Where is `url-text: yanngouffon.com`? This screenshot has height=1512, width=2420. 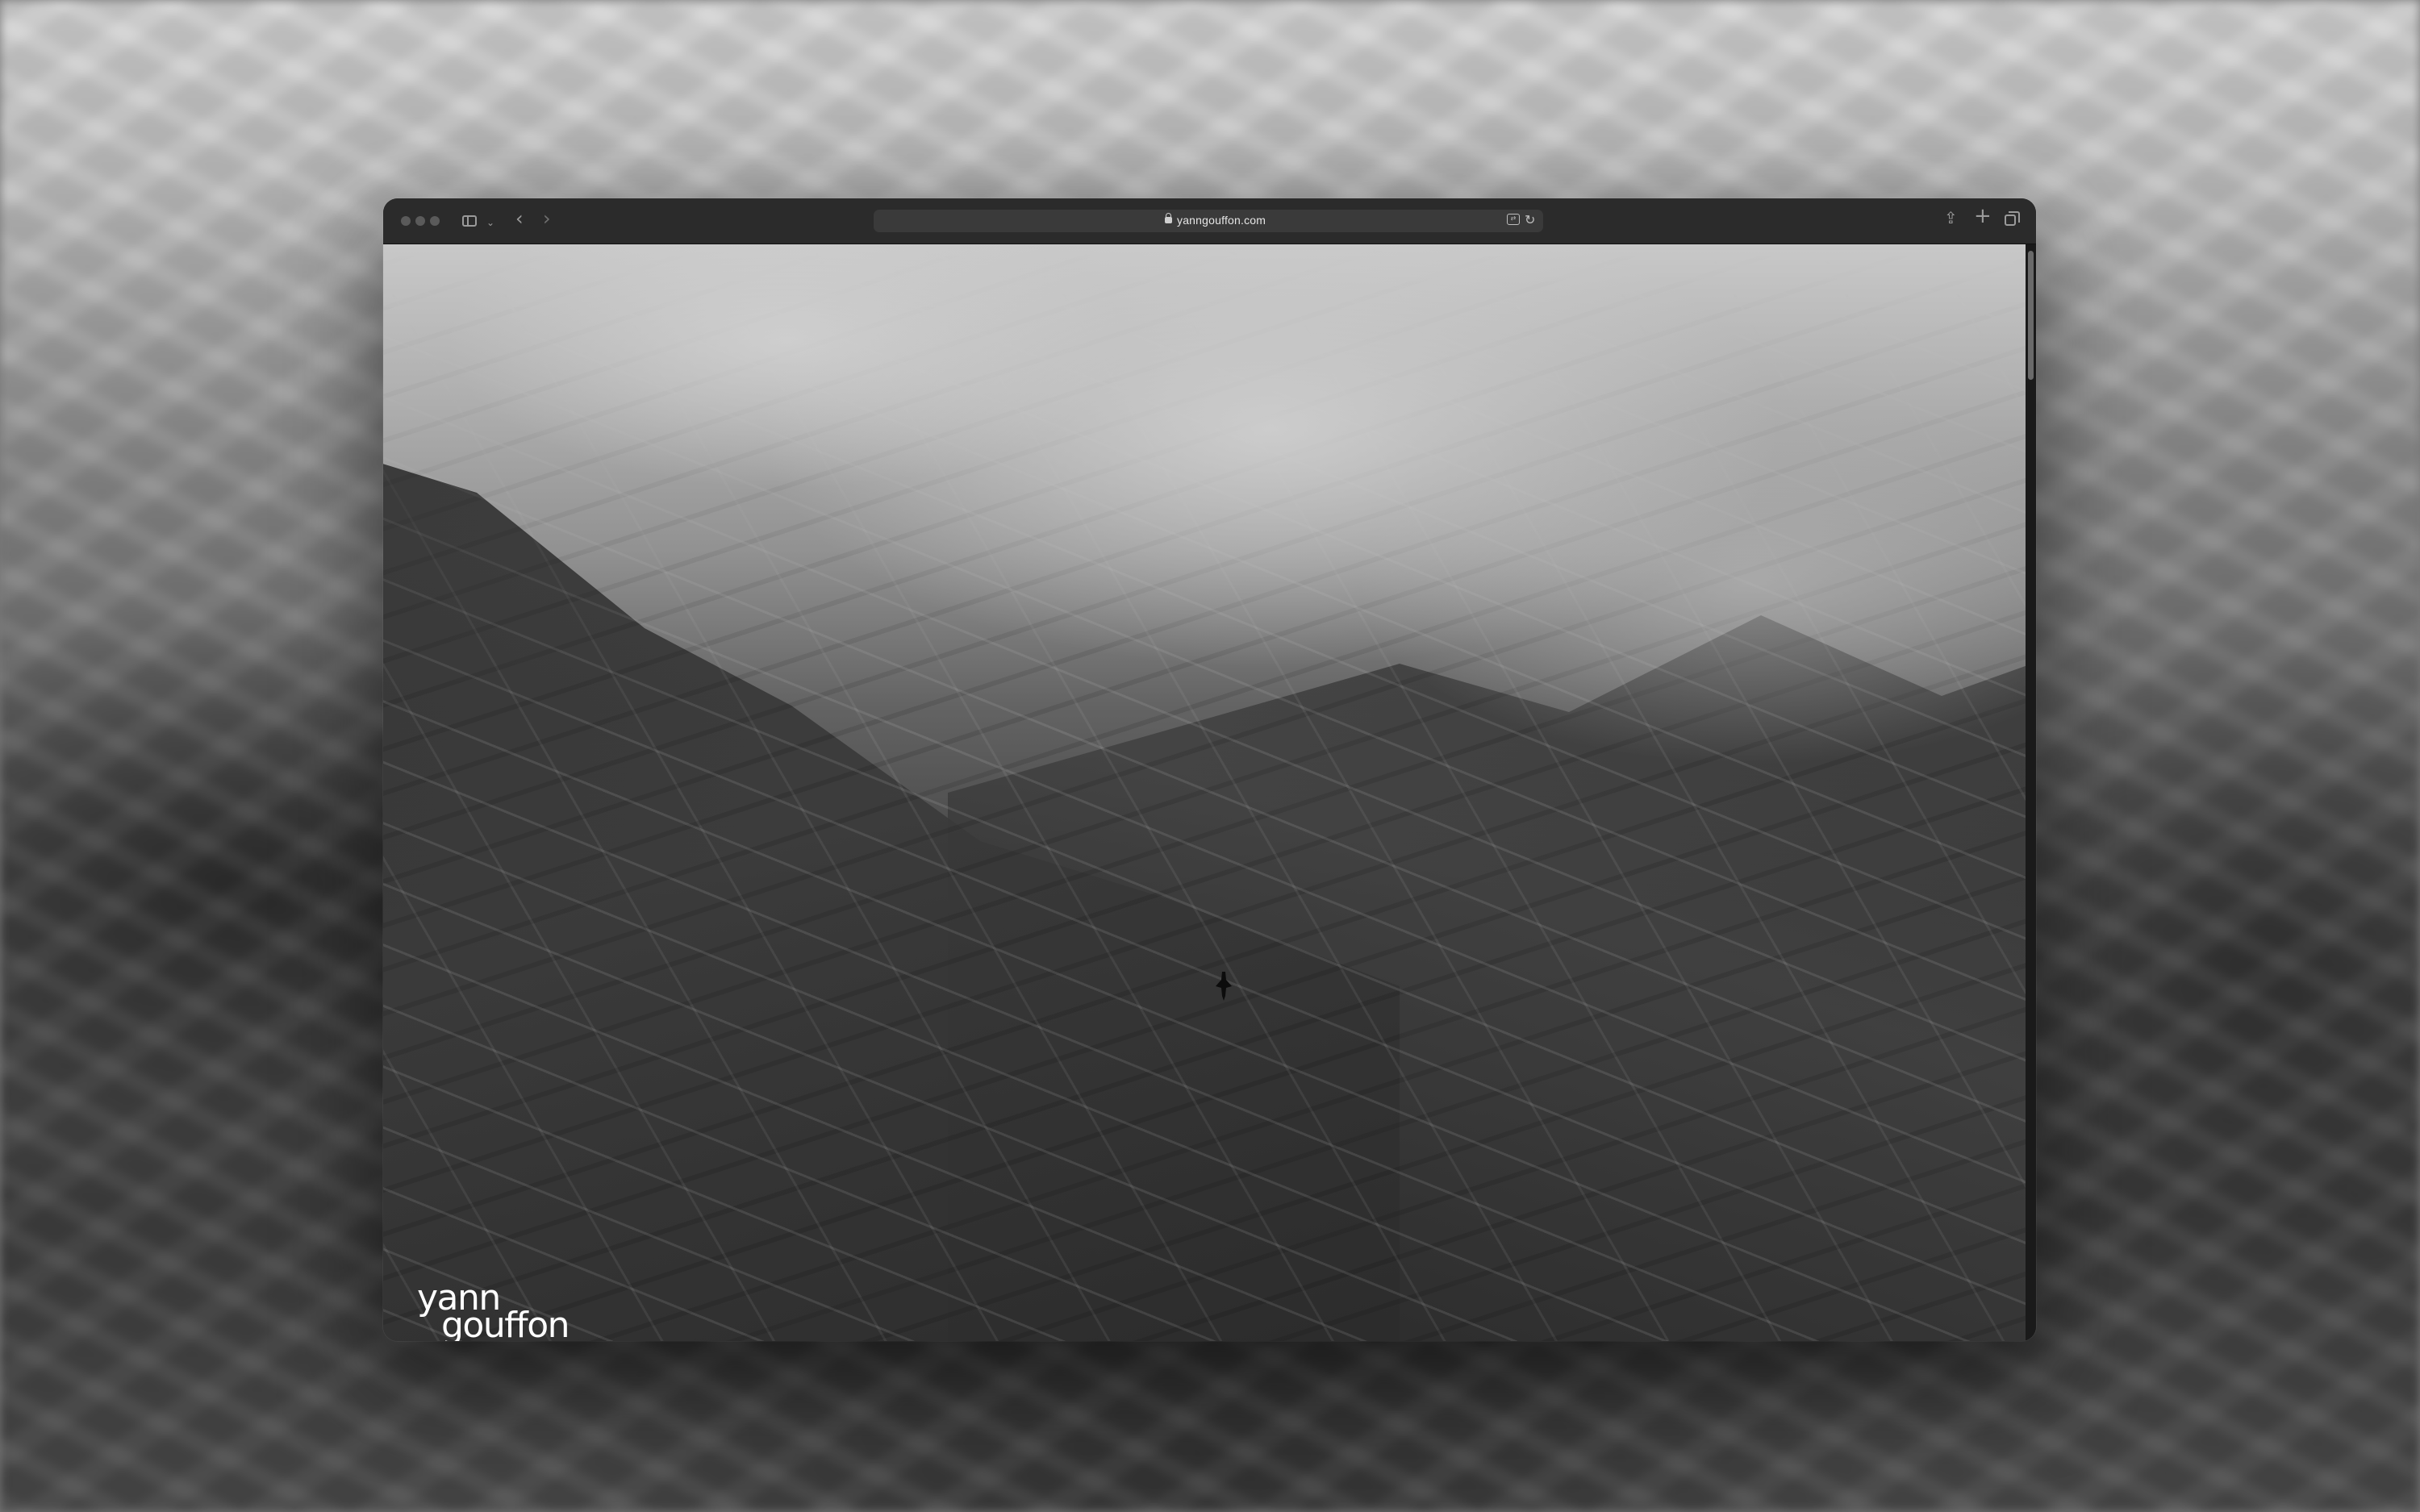
url-text: yanngouffon.com is located at coordinates (1221, 220).